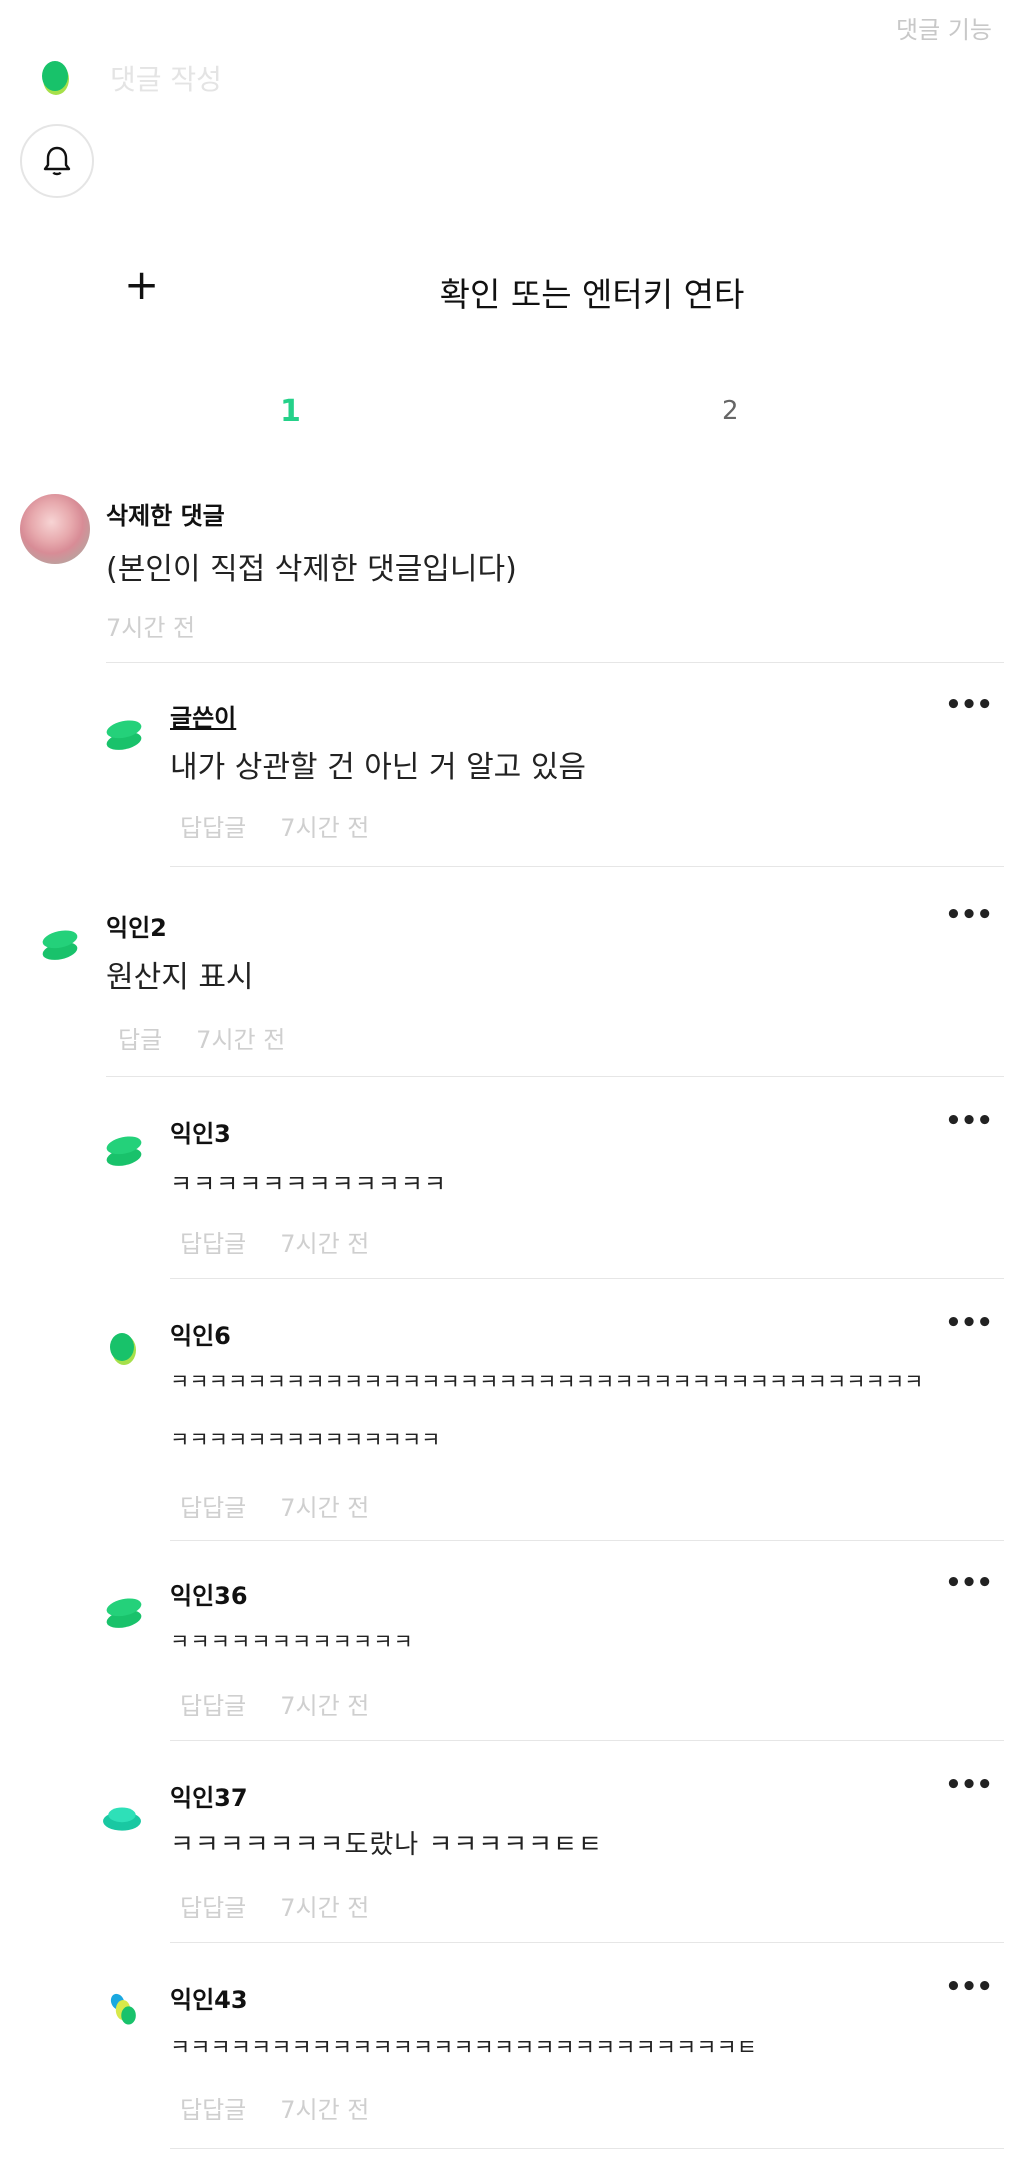 Image resolution: width=1024 pixels, height=2168 pixels. I want to click on comment-author: 익인2, so click(136, 928).